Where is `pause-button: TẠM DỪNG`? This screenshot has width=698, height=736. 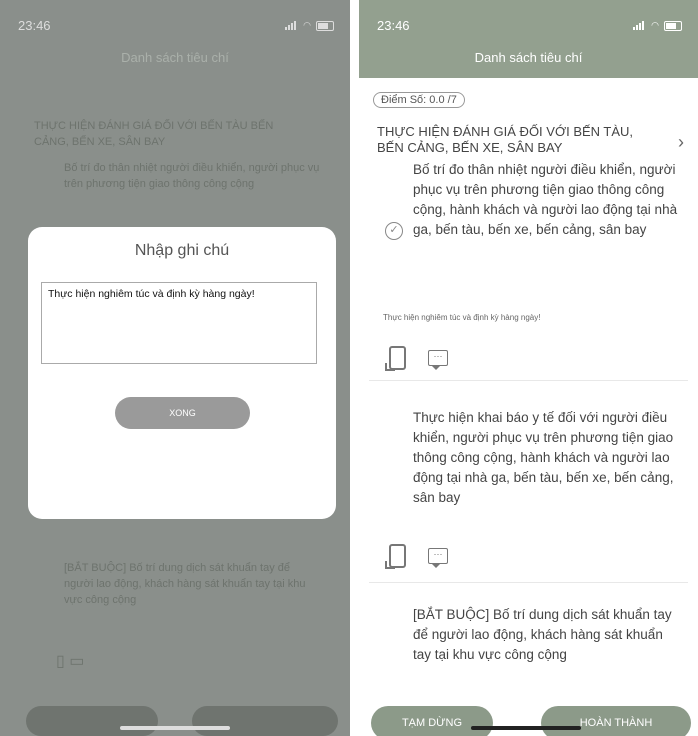 pause-button: TẠM DỪNG is located at coordinates (432, 721).